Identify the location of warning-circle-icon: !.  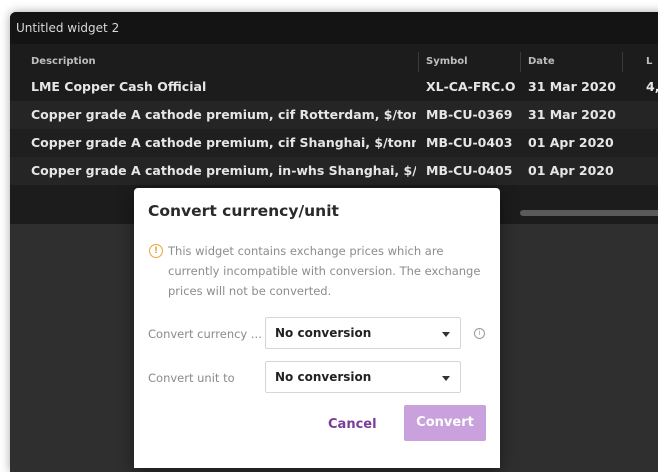
(156, 251).